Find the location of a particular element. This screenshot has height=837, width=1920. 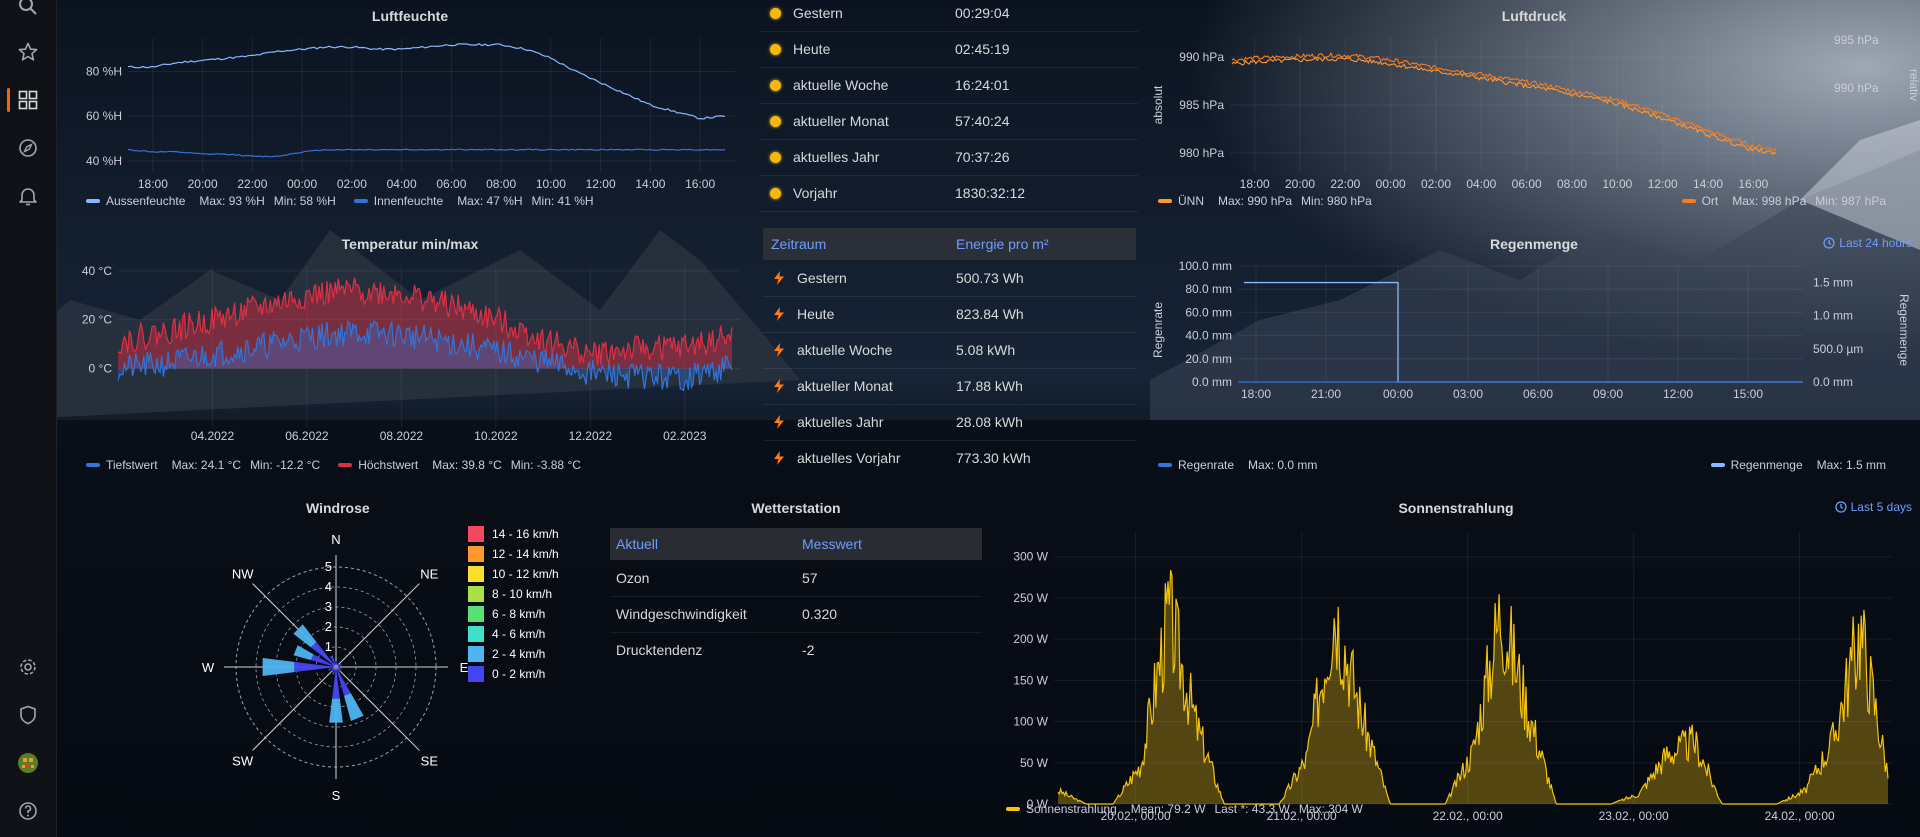

y-tick-label: 40 %H is located at coordinates (104, 161).